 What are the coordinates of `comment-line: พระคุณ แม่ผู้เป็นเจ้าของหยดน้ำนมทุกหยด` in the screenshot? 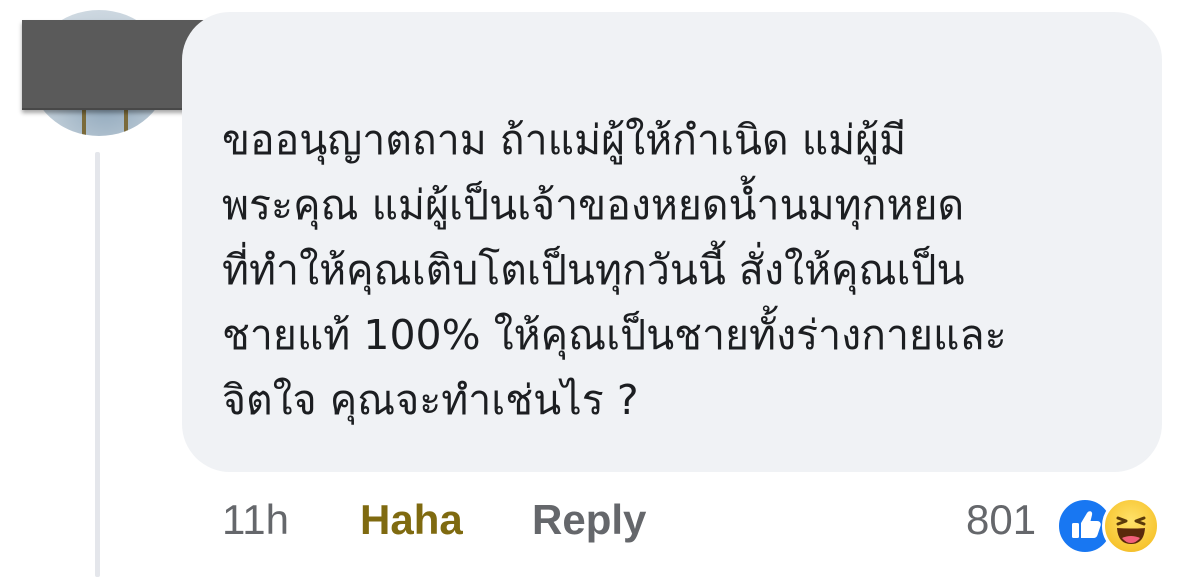 It's located at (593, 205).